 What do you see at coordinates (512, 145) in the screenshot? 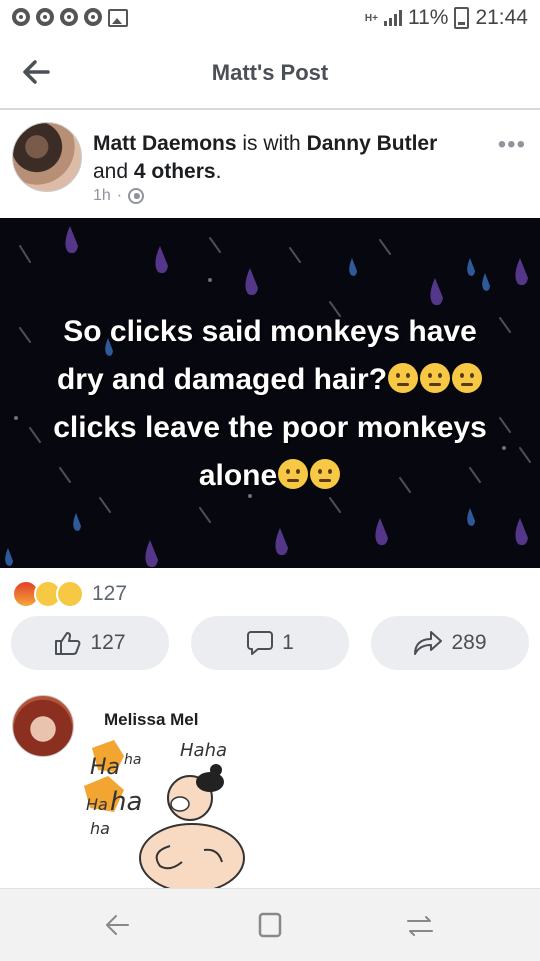
I see `more-icon: •••` at bounding box center [512, 145].